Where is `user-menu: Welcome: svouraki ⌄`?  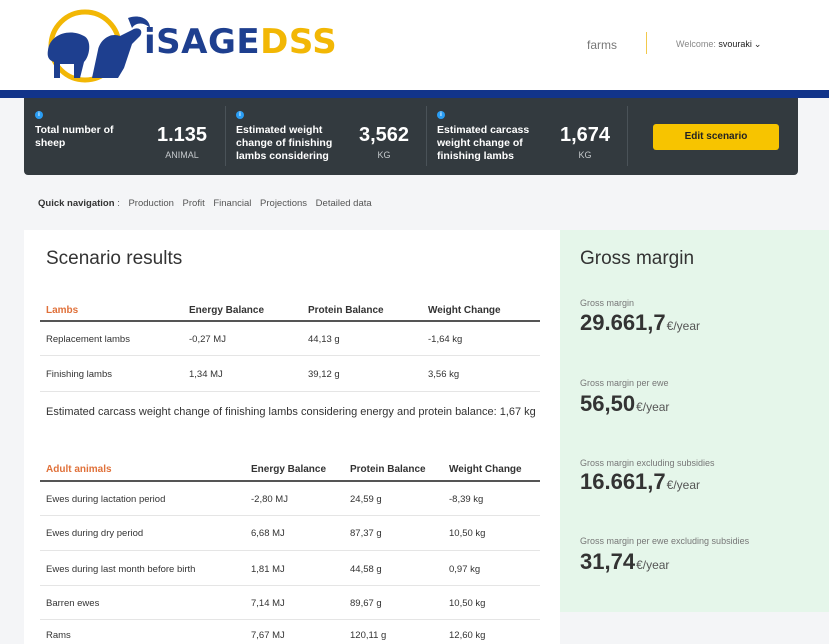 user-menu: Welcome: svouraki ⌄ is located at coordinates (718, 44).